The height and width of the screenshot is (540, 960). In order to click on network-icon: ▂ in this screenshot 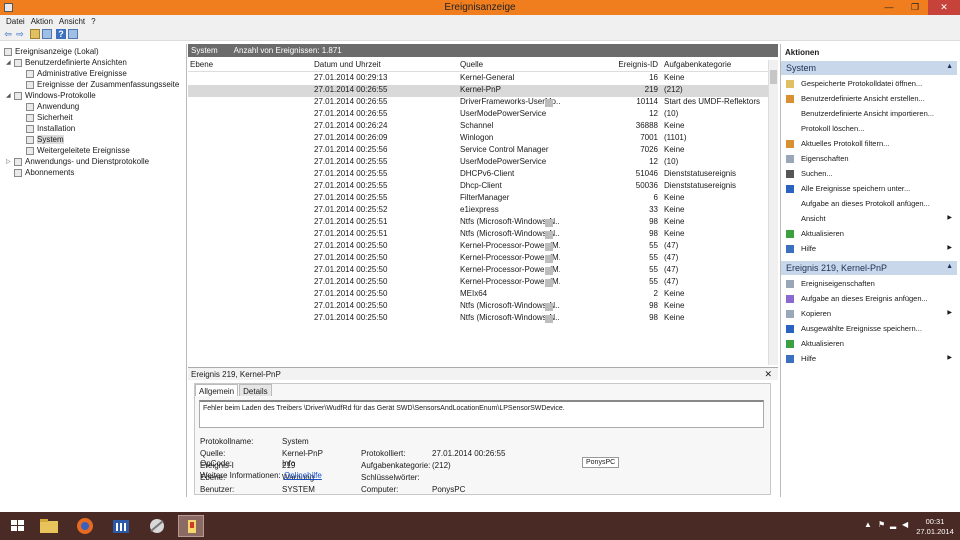, I will do `click(893, 524)`.